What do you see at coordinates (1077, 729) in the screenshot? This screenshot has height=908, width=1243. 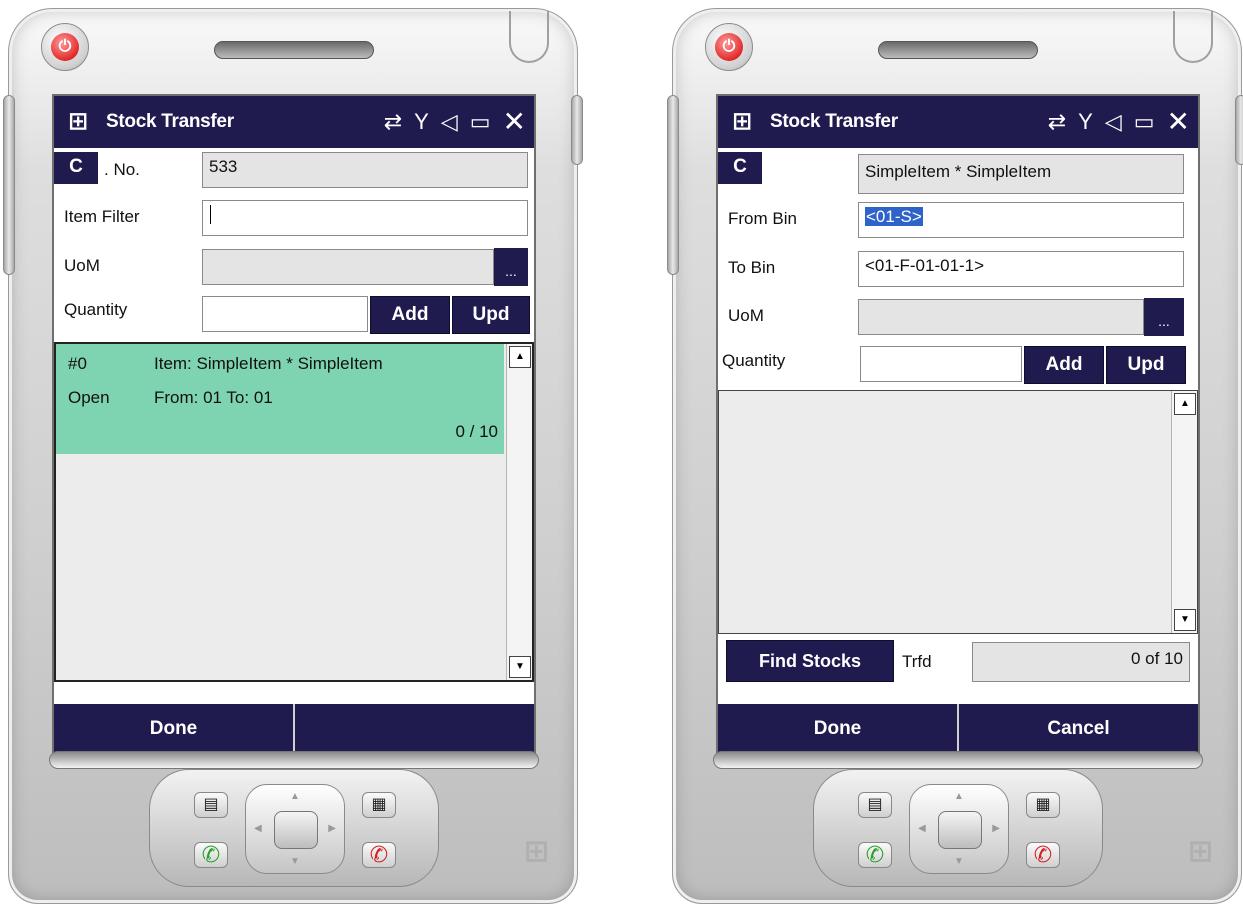 I see `cancel-softkey: Cancel` at bounding box center [1077, 729].